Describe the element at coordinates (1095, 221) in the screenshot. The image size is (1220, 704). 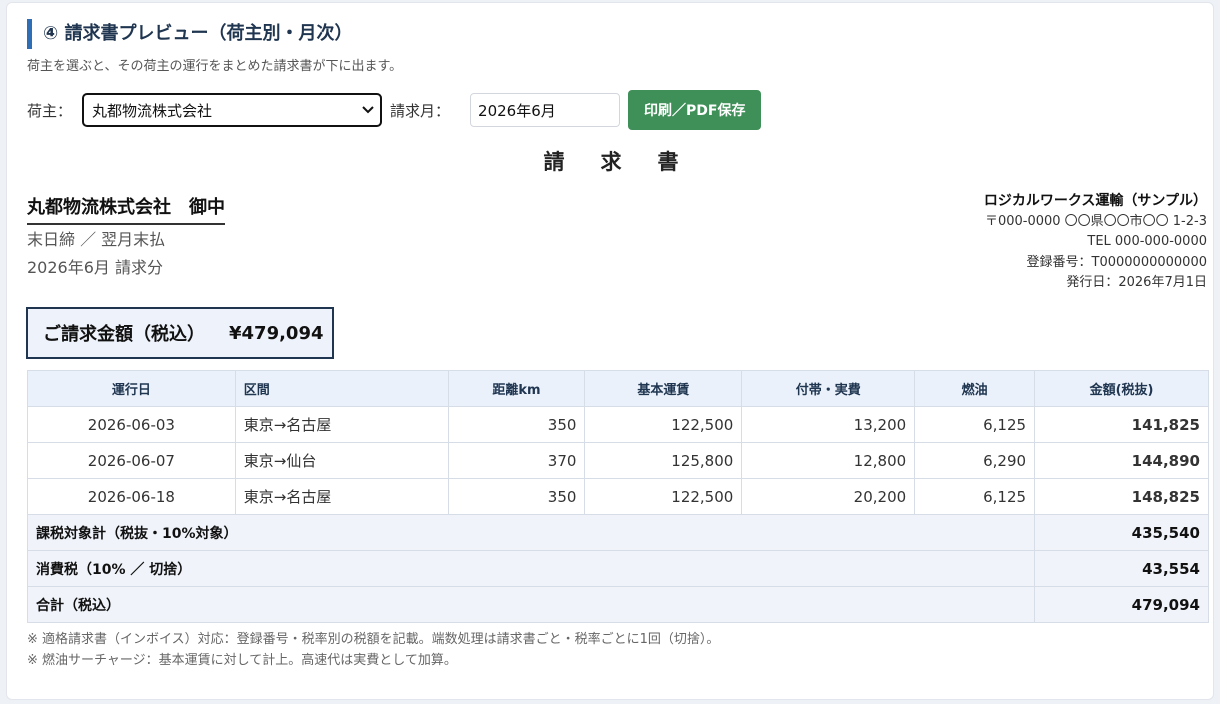
I see `issuer-address: 〒000-0000 〇〇県〇〇市〇〇 1-2-3` at that location.